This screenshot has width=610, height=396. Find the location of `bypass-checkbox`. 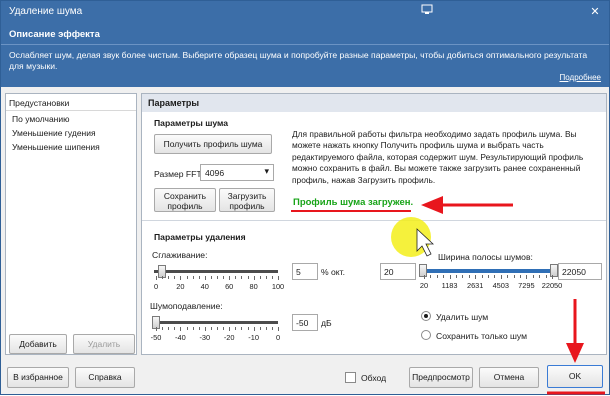

bypass-checkbox is located at coordinates (350, 377).